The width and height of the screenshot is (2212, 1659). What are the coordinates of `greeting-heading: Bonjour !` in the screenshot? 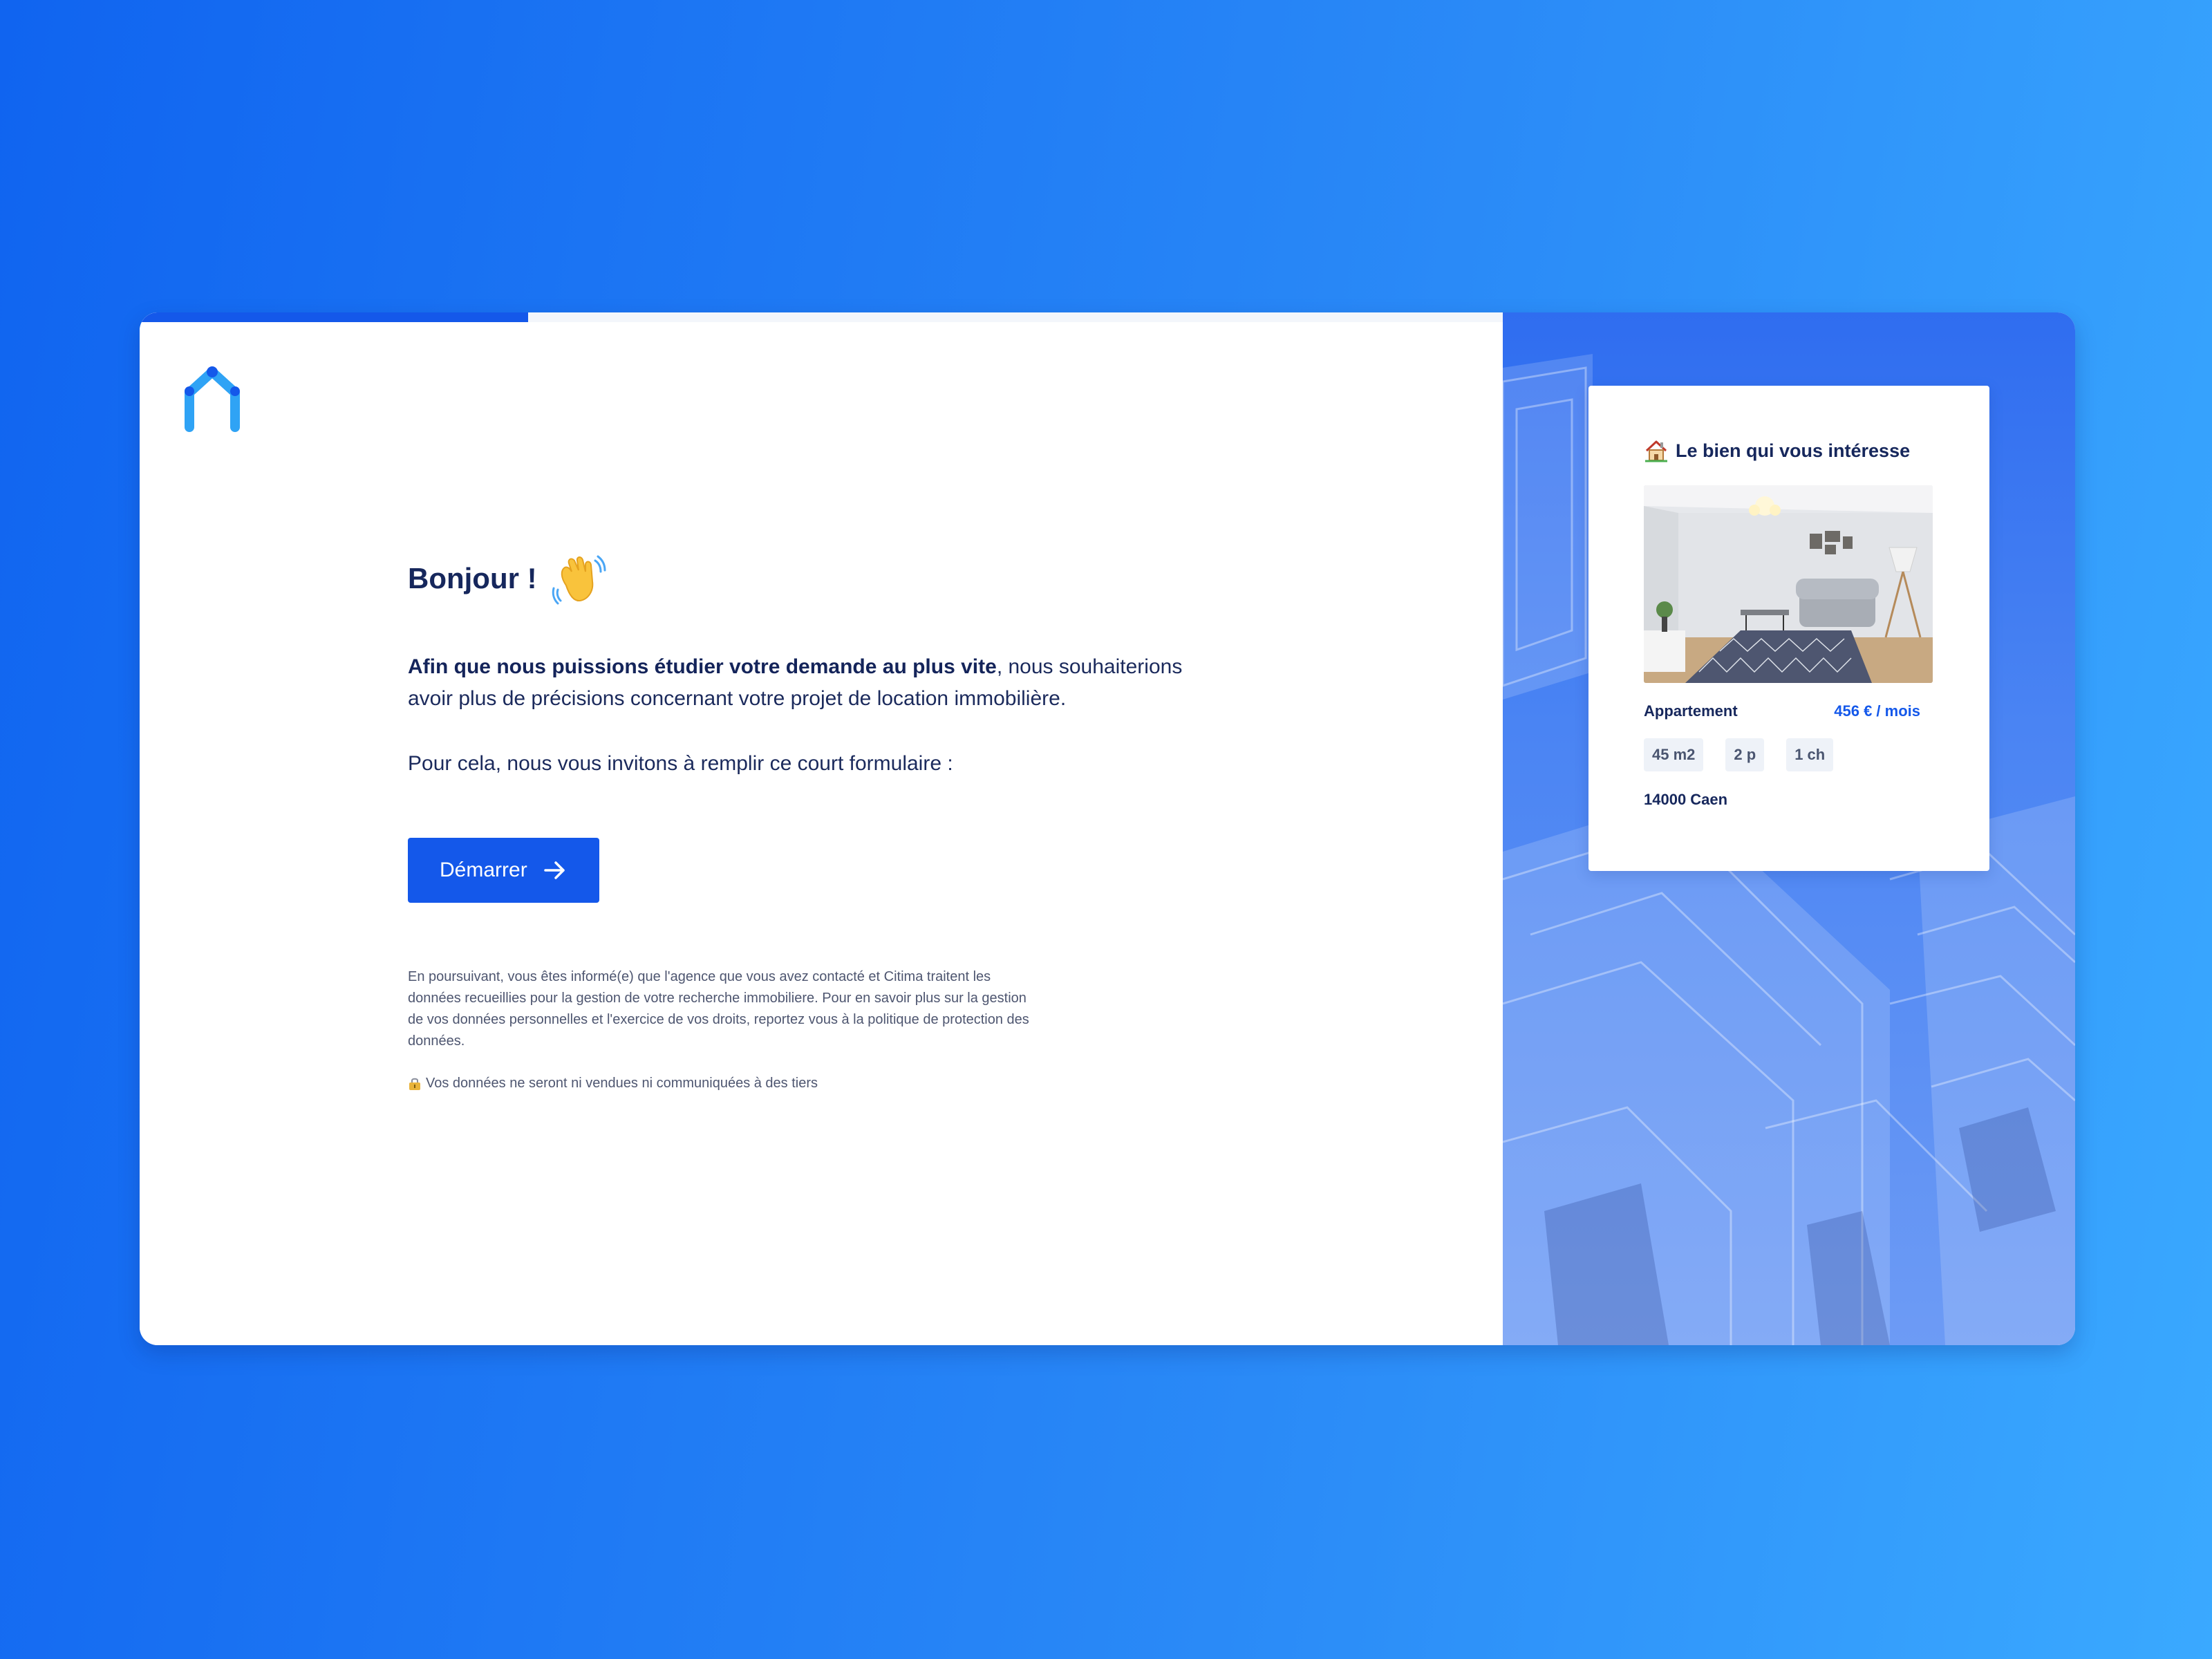 It's located at (857, 578).